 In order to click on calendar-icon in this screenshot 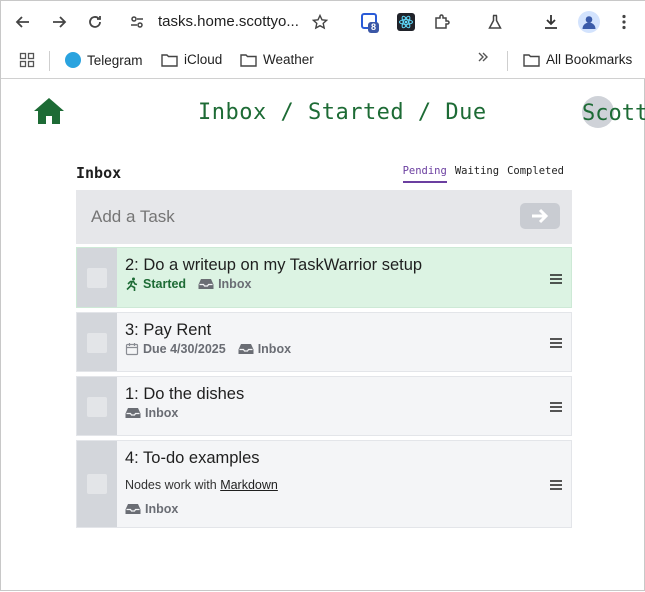, I will do `click(132, 349)`.